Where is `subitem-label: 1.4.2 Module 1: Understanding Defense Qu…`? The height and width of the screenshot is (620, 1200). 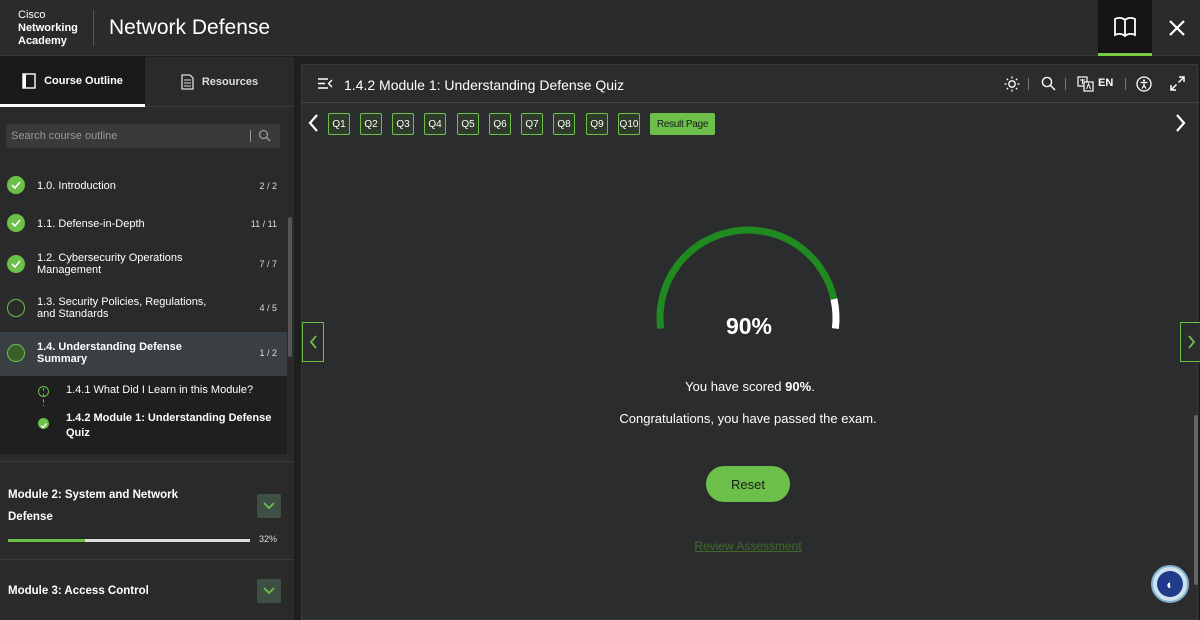 subitem-label: 1.4.2 Module 1: Understanding Defense Qu… is located at coordinates (169, 425).